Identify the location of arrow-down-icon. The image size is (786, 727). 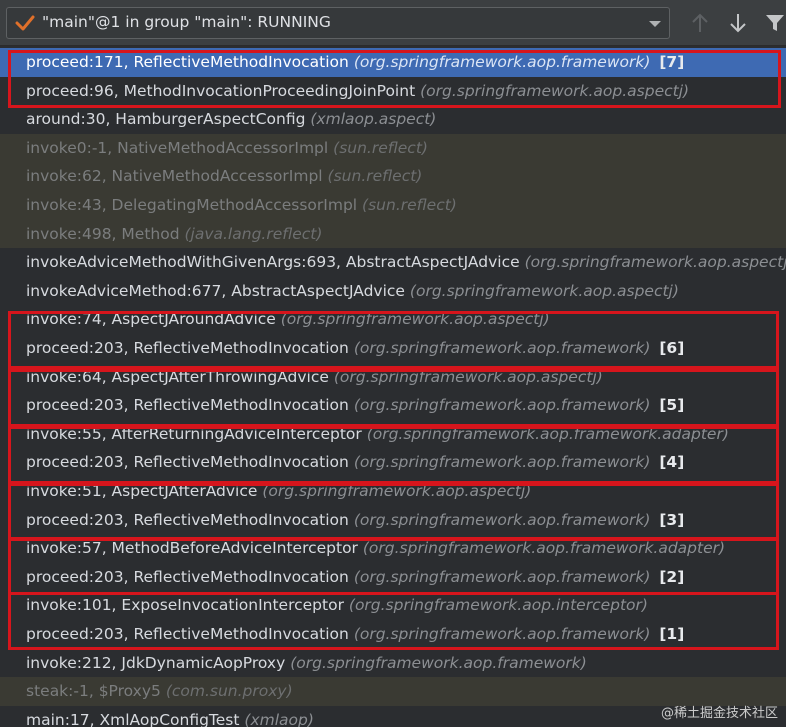
(738, 23).